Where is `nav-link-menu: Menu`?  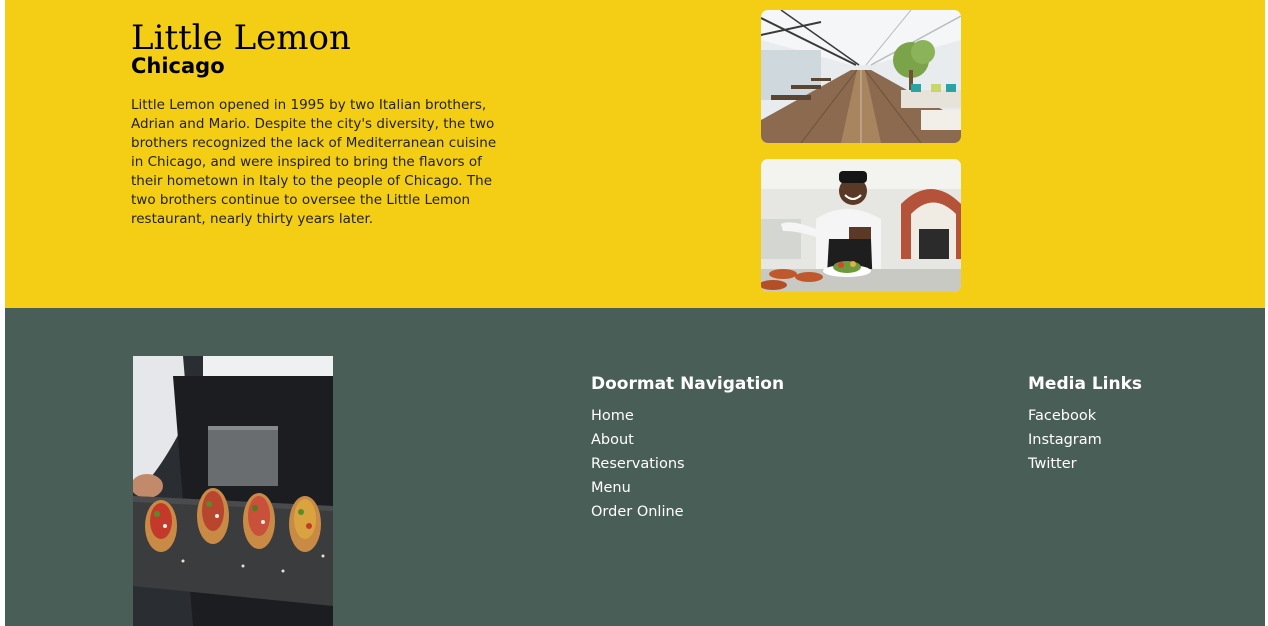
nav-link-menu: Menu is located at coordinates (687, 488).